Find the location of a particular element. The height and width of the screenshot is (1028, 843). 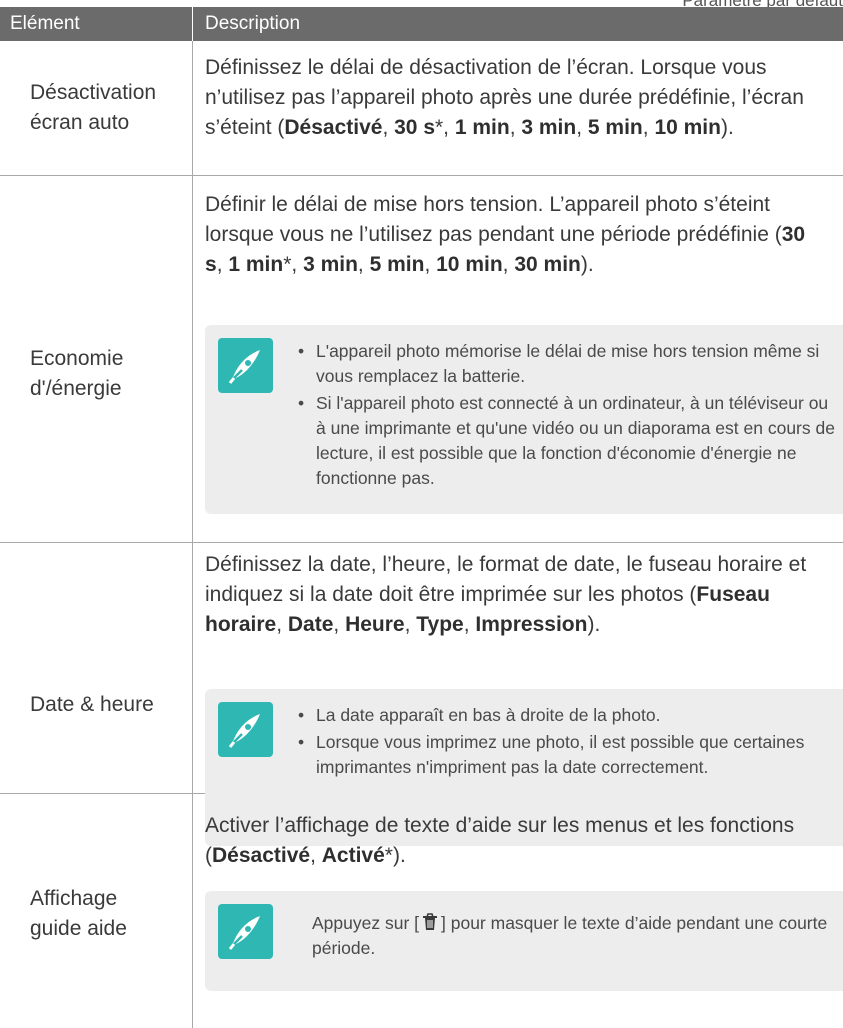

desc-option: 30 s is located at coordinates (414, 127).